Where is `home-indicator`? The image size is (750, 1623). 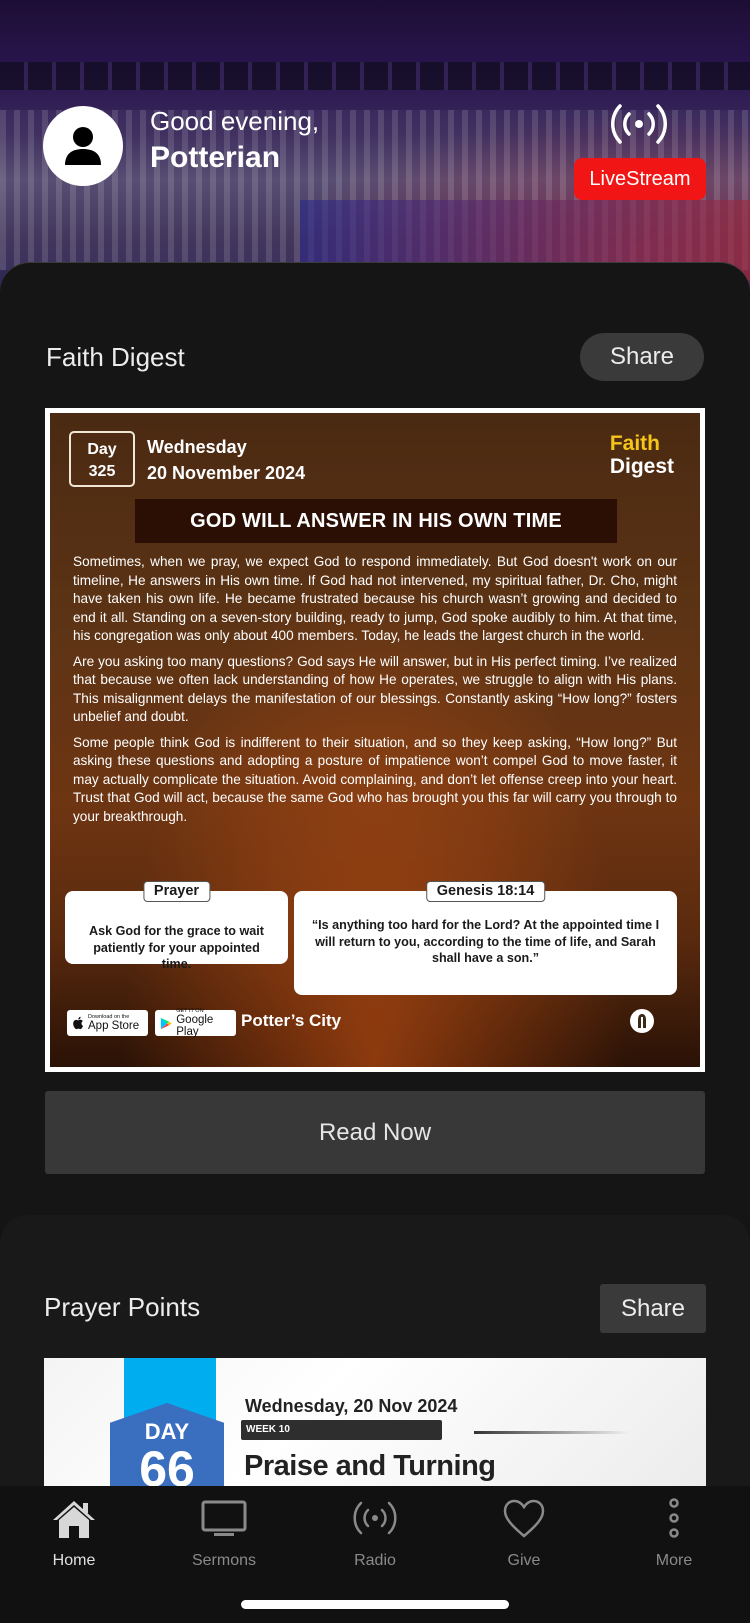 home-indicator is located at coordinates (375, 1604).